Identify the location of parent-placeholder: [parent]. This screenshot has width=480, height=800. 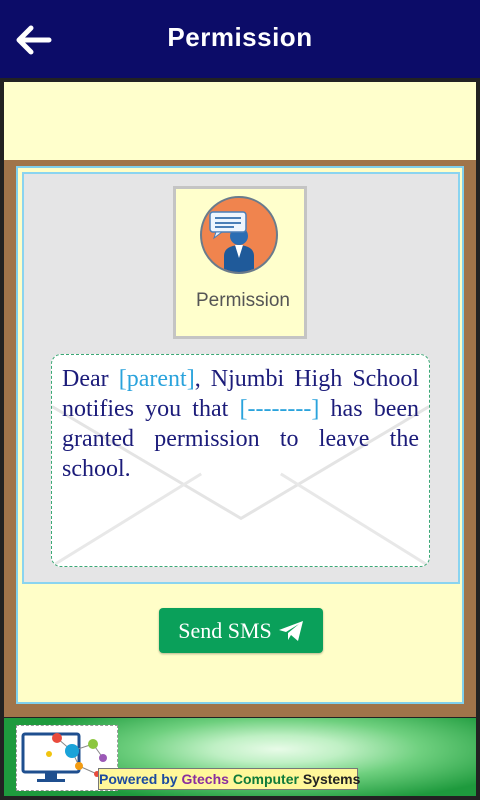
(156, 379).